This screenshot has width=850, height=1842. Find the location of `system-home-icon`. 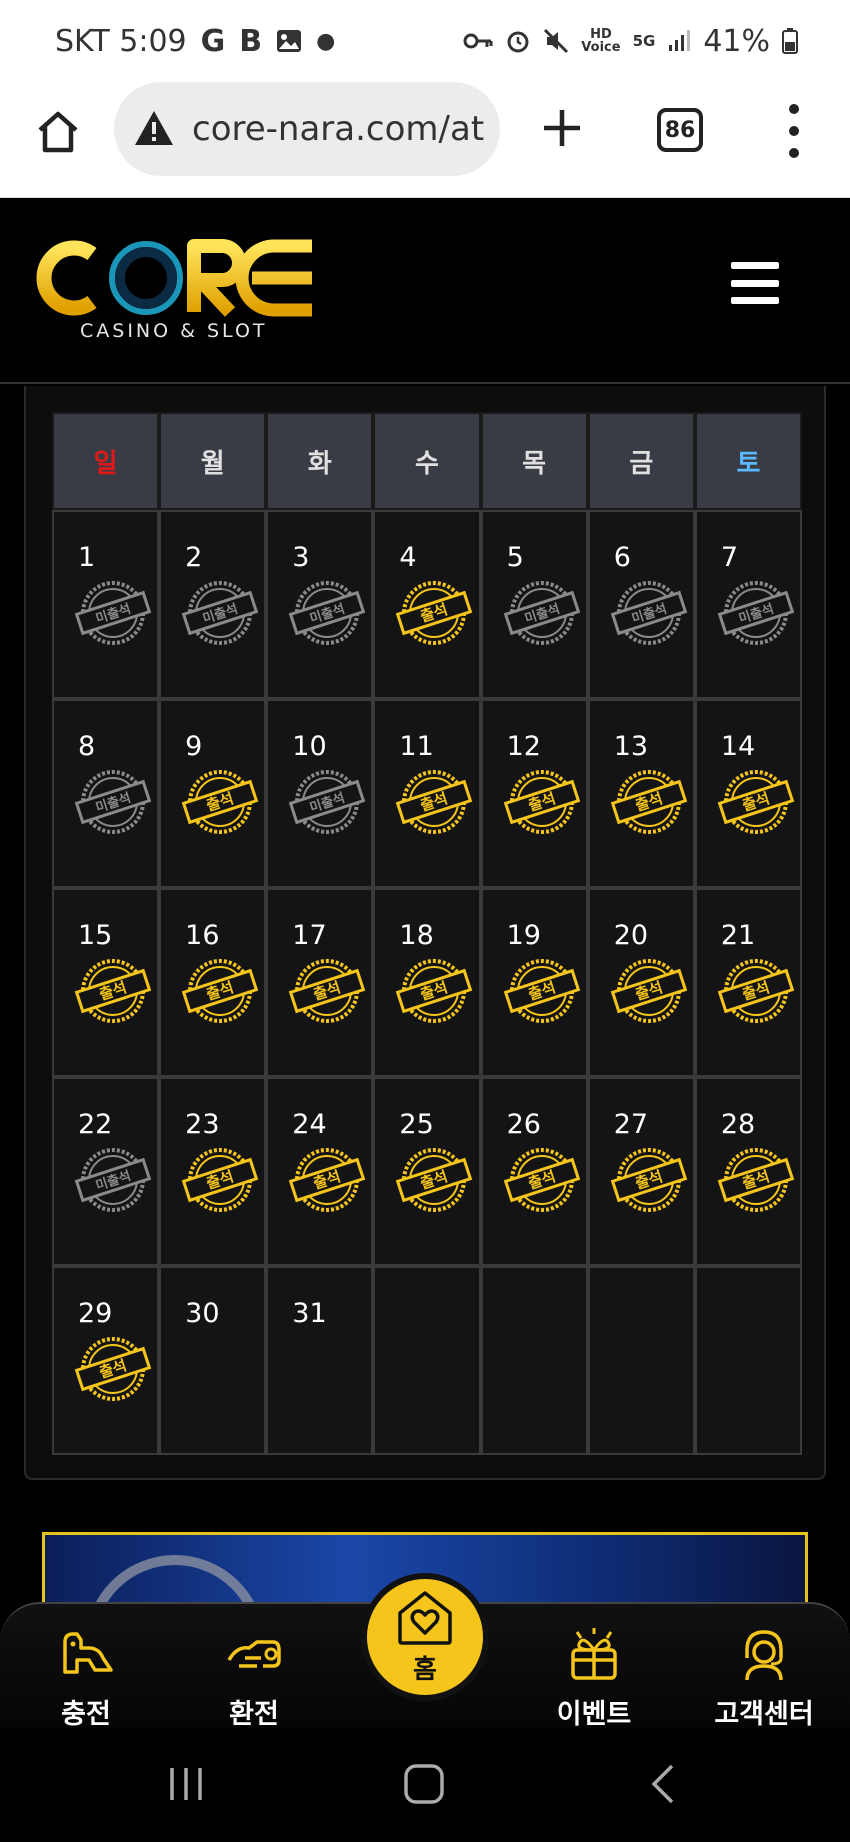

system-home-icon is located at coordinates (424, 1784).